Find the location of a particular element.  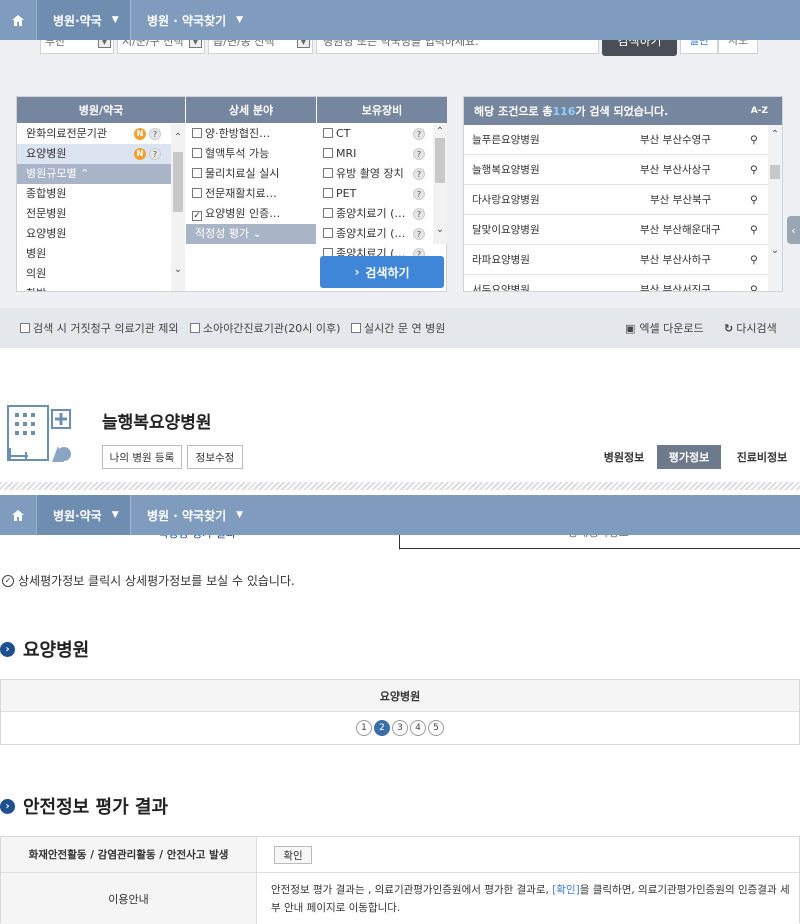

list-item: CT? is located at coordinates (375, 134).